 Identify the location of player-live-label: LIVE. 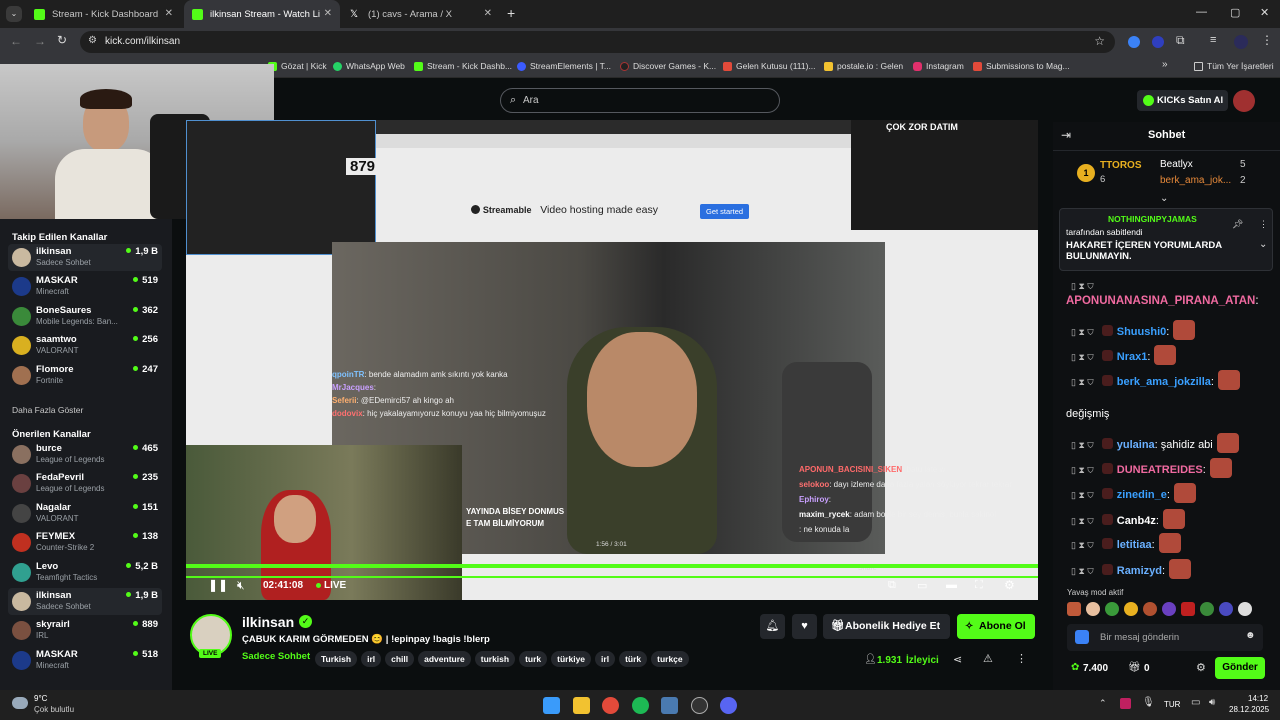
(335, 585).